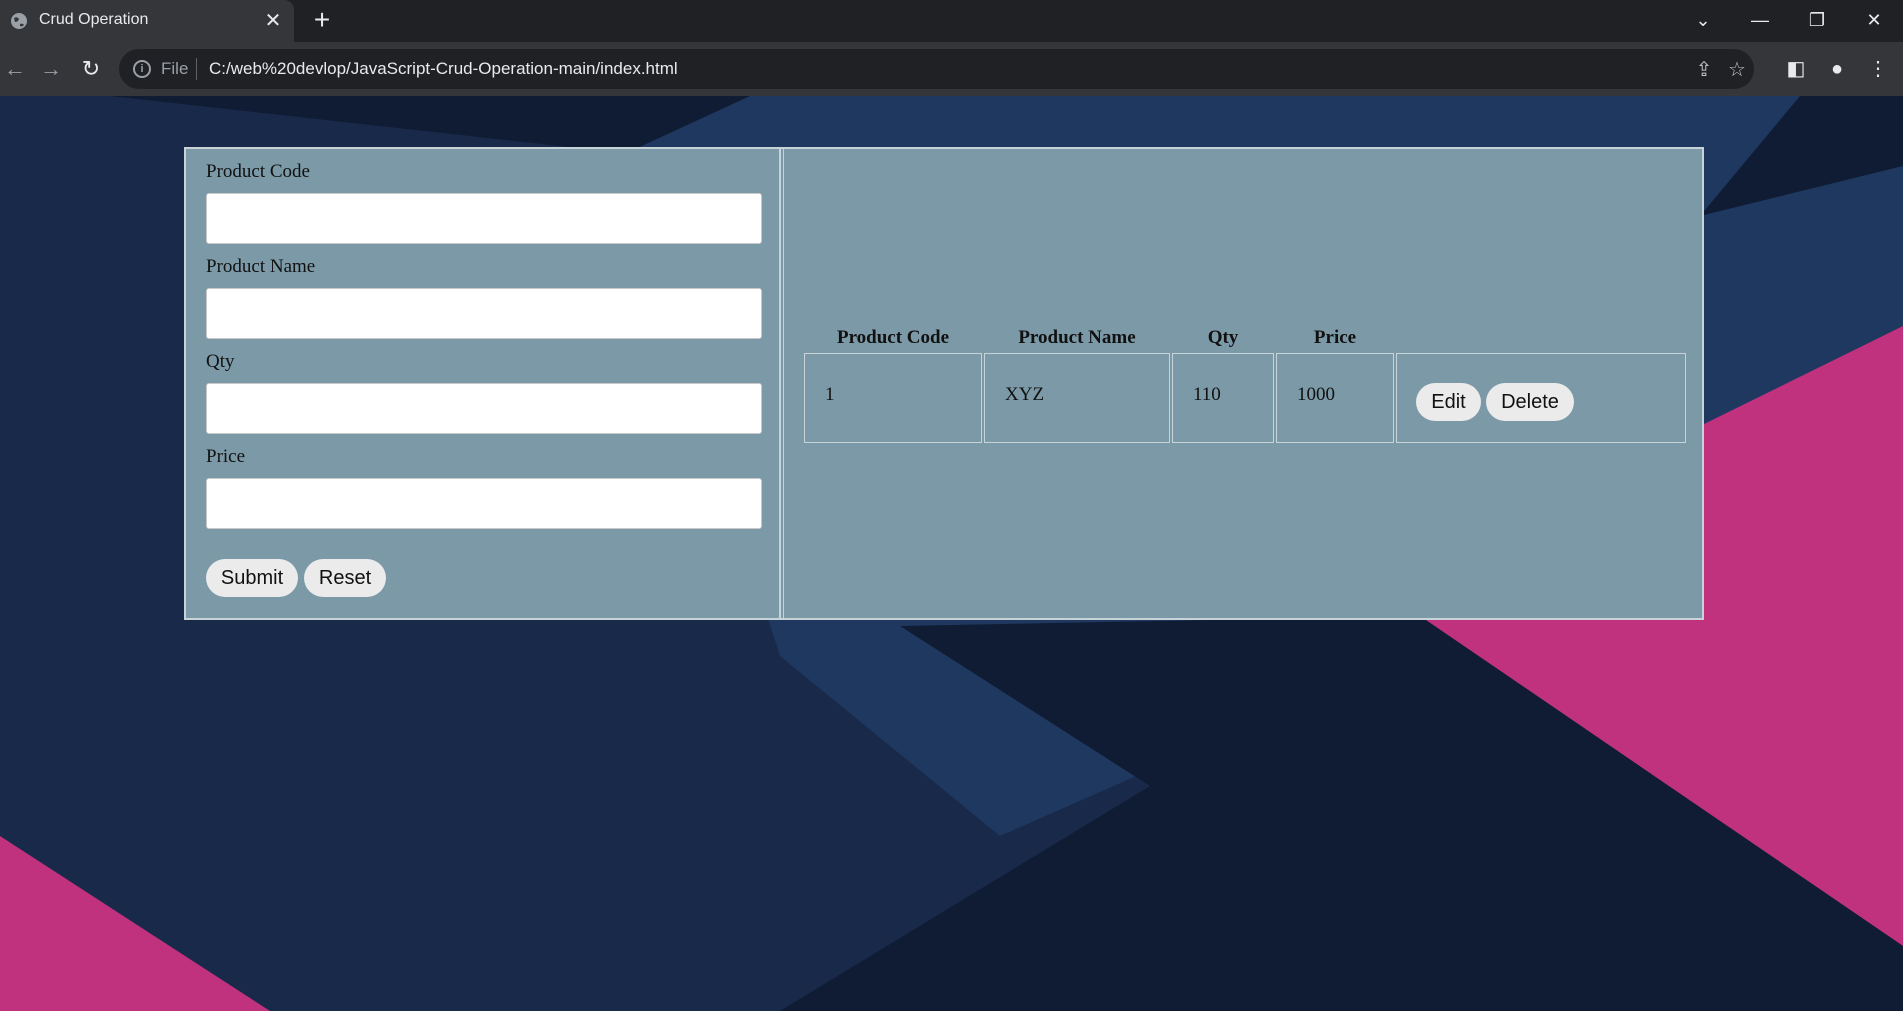 This screenshot has height=1011, width=1903. Describe the element at coordinates (830, 394) in the screenshot. I see `cell-product-code-text: 1` at that location.